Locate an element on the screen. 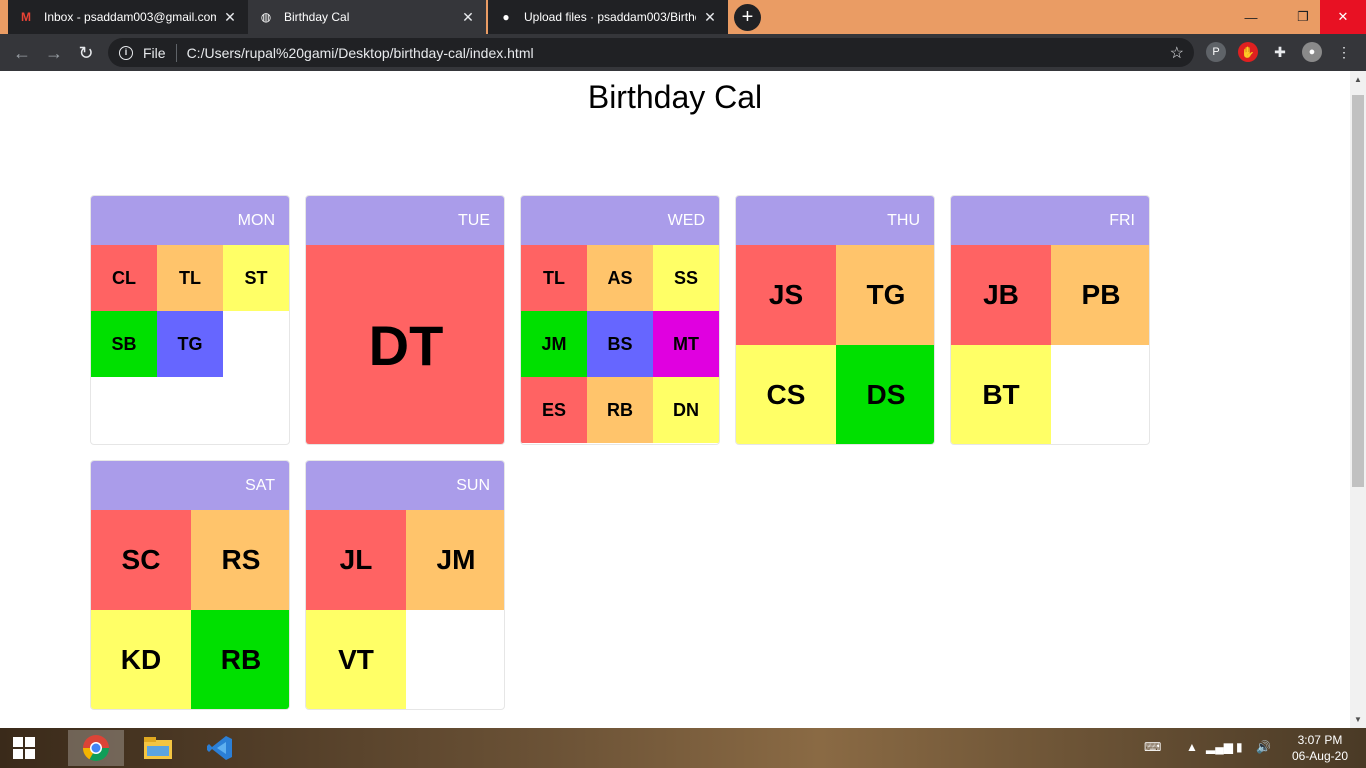  taskbar: ⌨ ▲ ▂▄▆ ▮ 🔊 3:07 PM 06-Aug-20 is located at coordinates (683, 748).